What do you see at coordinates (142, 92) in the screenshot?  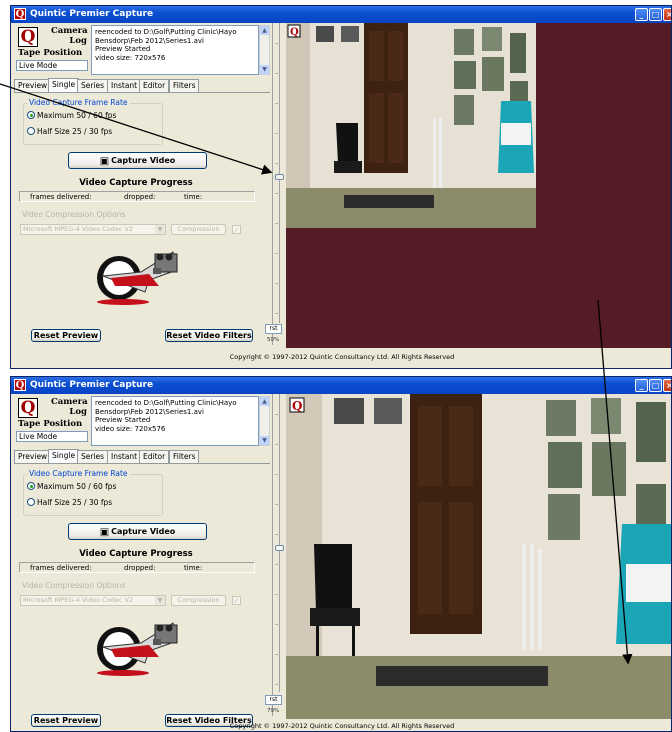 I see `tab-body` at bounding box center [142, 92].